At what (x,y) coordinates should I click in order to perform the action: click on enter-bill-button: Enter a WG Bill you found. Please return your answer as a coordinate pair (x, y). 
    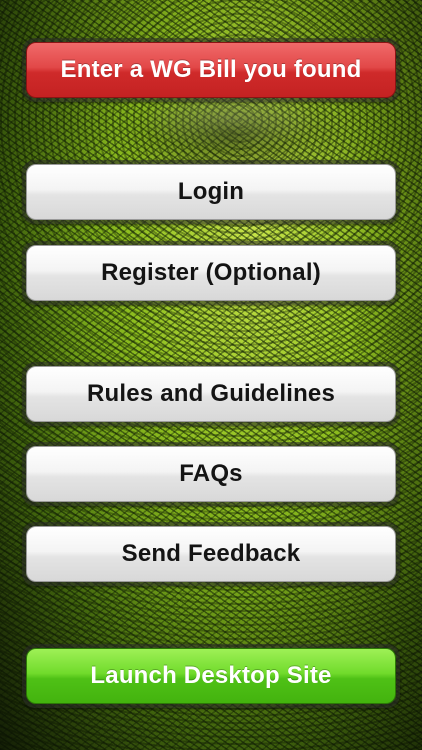
    Looking at the image, I should click on (211, 70).